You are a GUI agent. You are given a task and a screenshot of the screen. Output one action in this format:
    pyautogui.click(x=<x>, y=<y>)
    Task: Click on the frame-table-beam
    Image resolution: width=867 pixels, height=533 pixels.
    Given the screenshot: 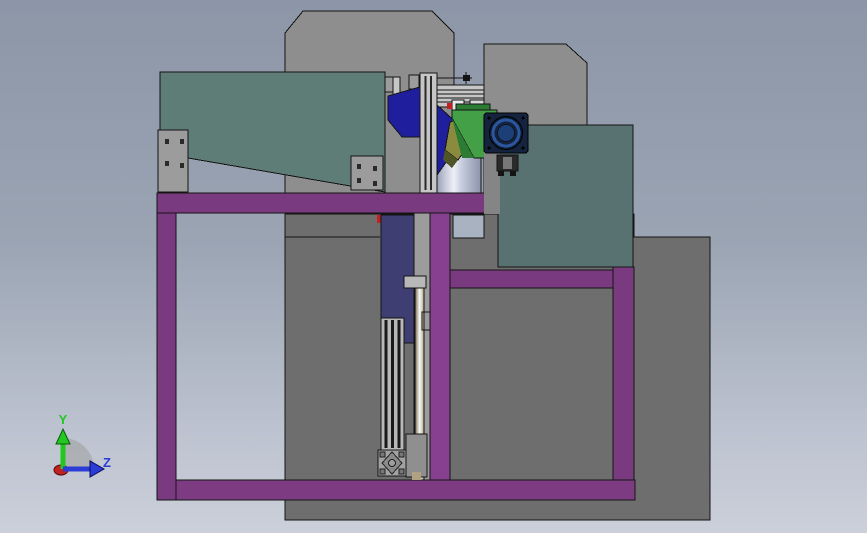 What is the action you would take?
    pyautogui.click(x=325, y=203)
    